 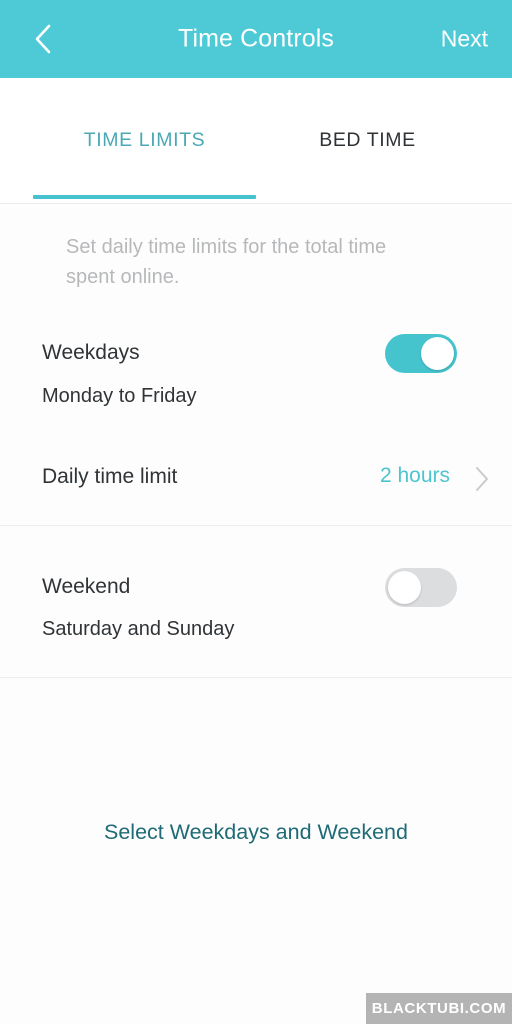 I want to click on tab-bed-time-label: BED TIME, so click(x=367, y=140).